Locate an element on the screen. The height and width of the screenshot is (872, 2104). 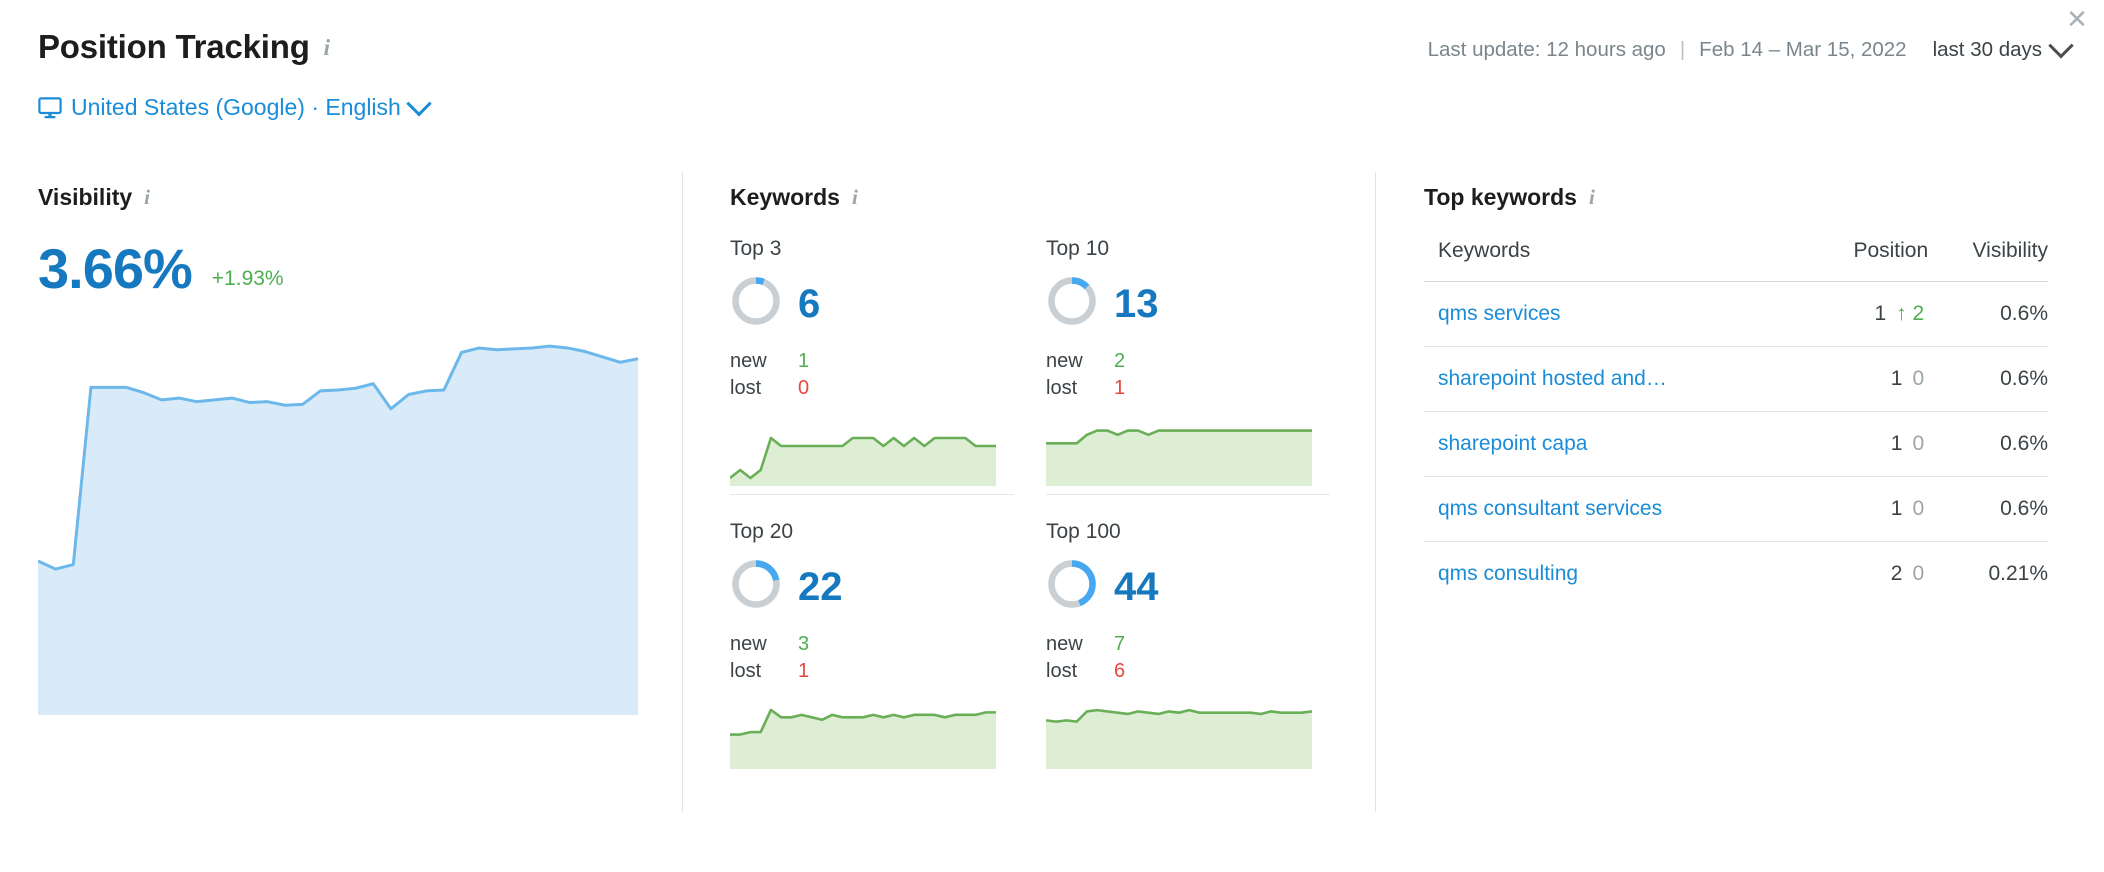
keyword-card-stats: new 1 lost 0 is located at coordinates (888, 375).